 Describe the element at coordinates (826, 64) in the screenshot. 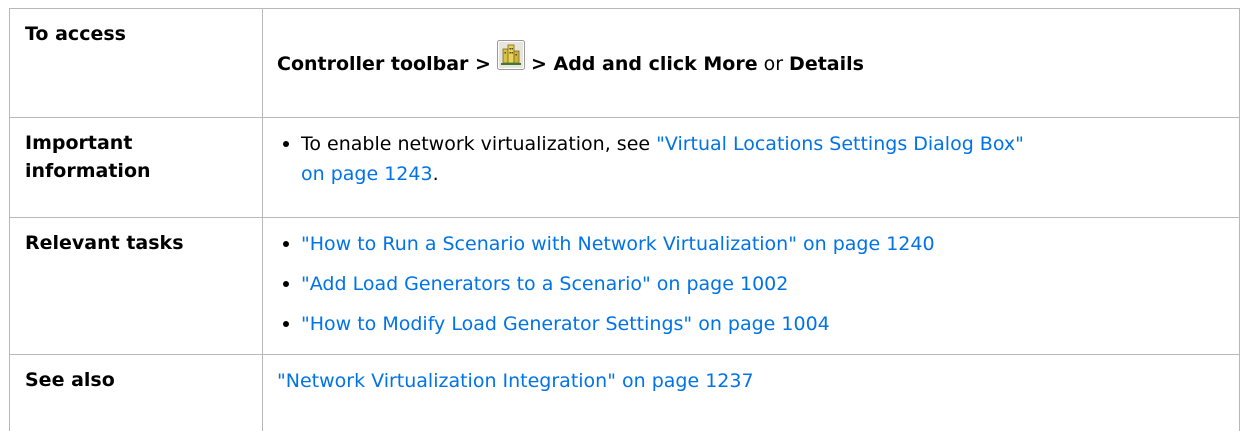

I see `access-details: Details` at that location.